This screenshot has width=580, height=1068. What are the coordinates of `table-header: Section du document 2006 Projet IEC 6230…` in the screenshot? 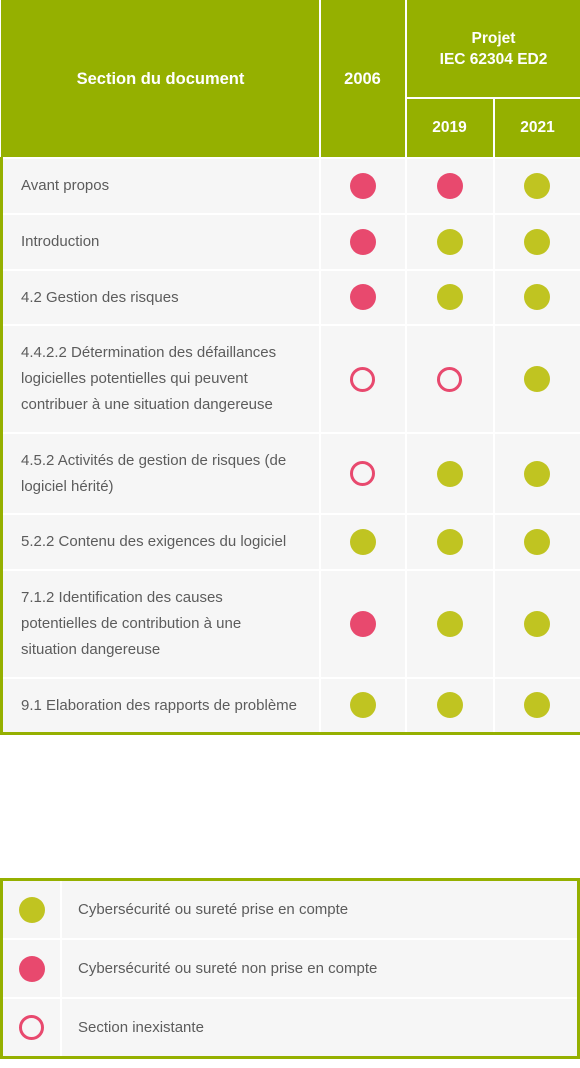 It's located at (290, 79).